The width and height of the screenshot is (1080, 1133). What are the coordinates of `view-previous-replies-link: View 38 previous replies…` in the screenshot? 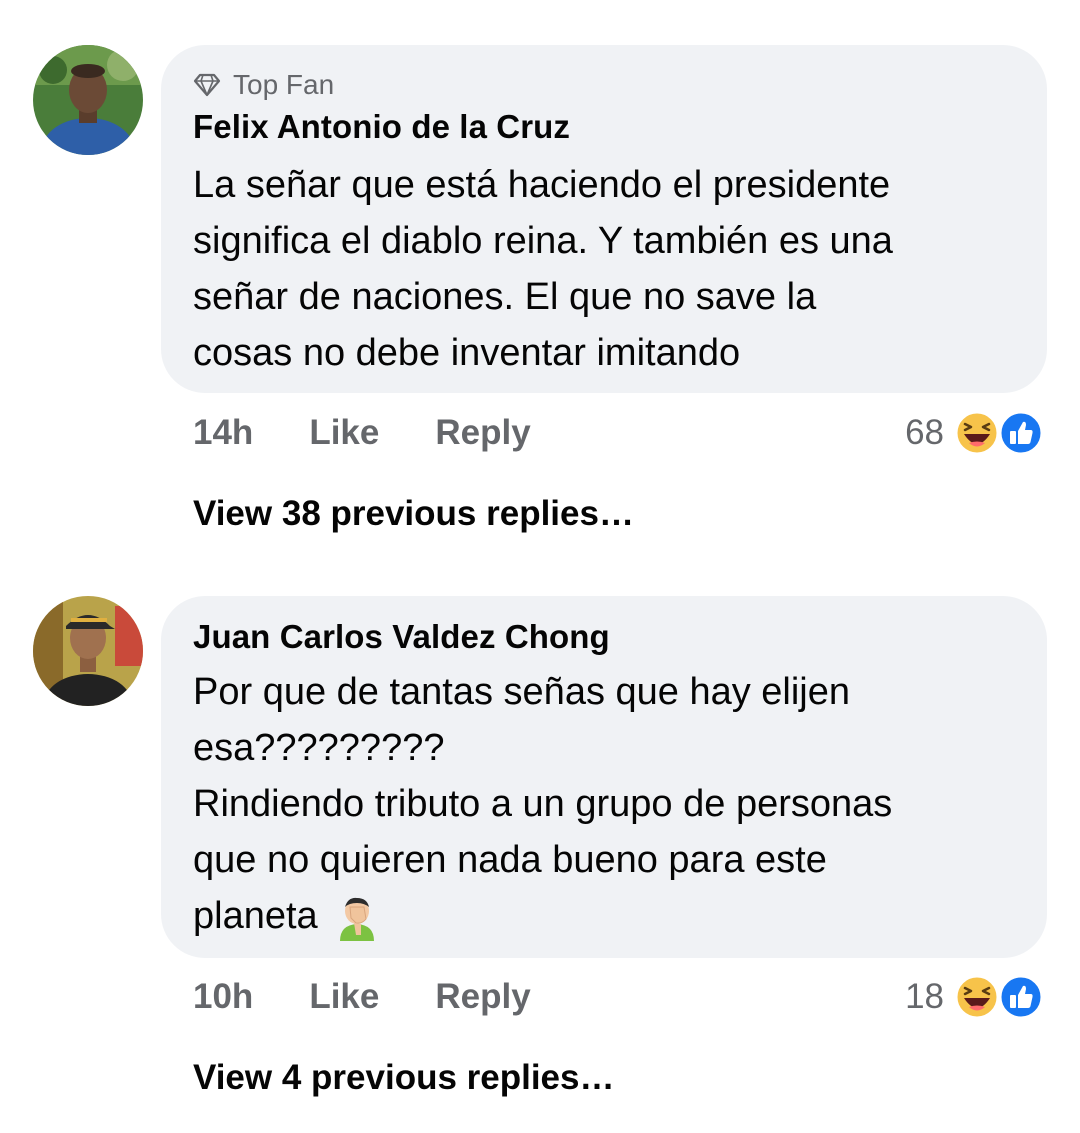 It's located at (413, 514).